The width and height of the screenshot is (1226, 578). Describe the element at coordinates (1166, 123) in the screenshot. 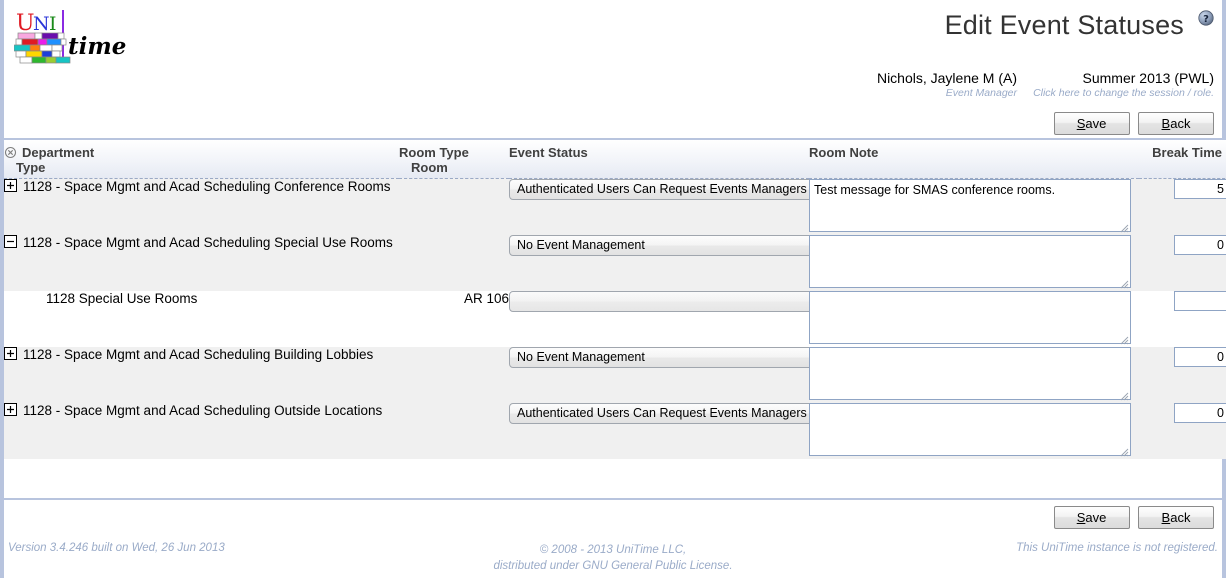

I see `back-accel-top: B` at that location.